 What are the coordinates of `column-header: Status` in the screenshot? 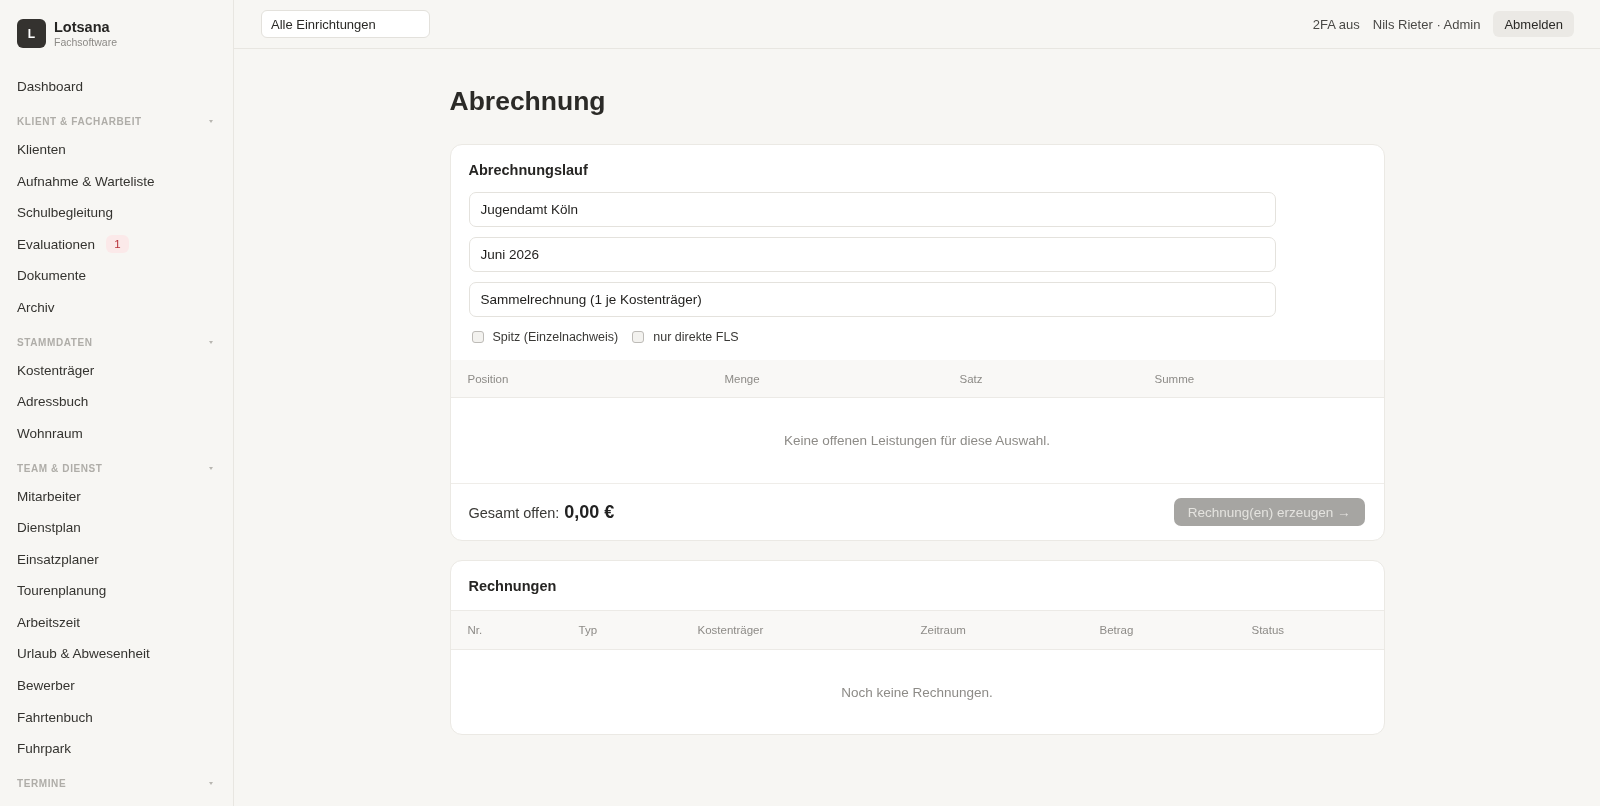 It's located at (1268, 630).